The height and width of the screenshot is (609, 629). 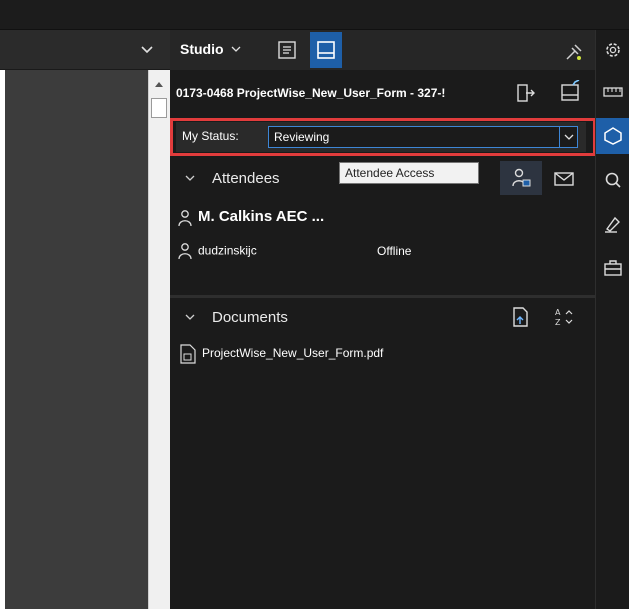 What do you see at coordinates (409, 173) in the screenshot?
I see `attendee-access-tooltip: Attendee Access` at bounding box center [409, 173].